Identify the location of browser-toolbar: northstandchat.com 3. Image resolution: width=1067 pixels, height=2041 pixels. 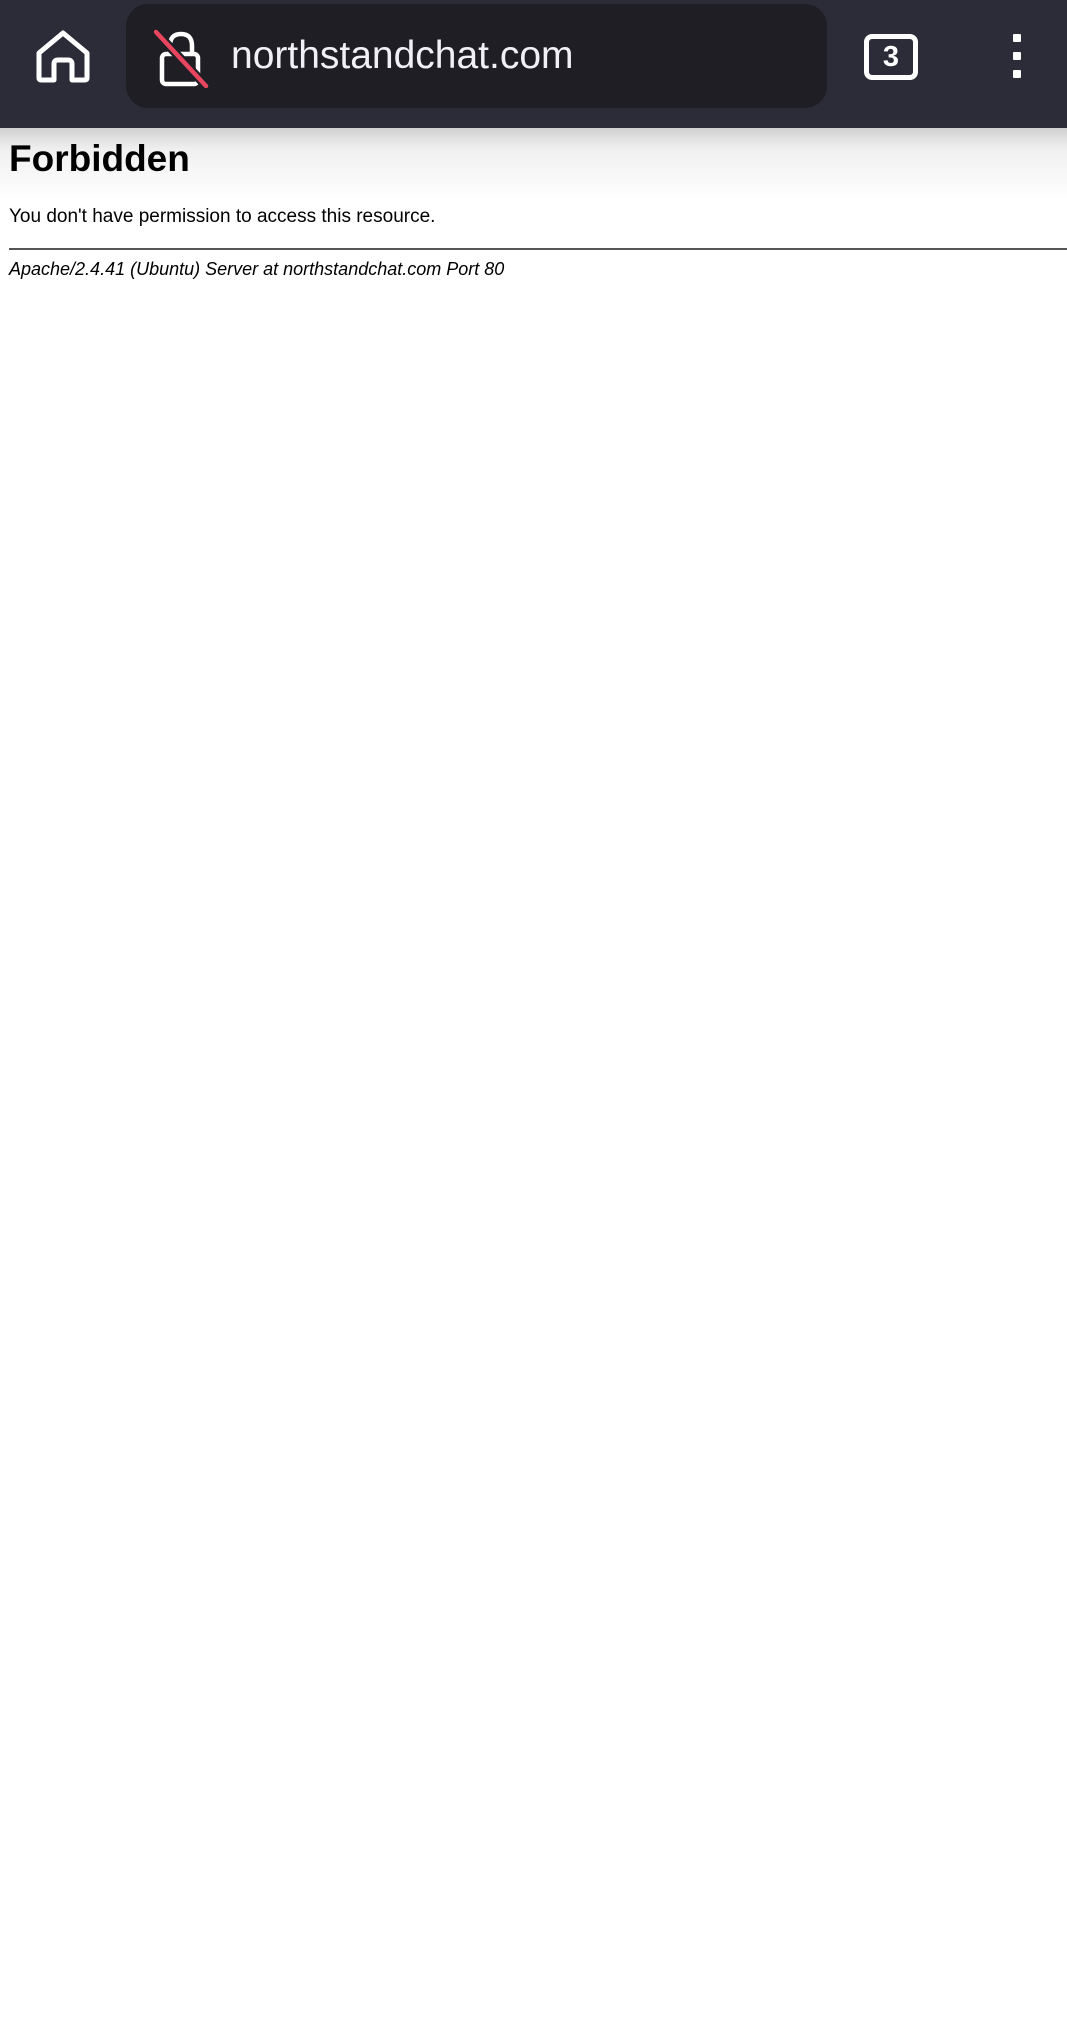
(533, 64).